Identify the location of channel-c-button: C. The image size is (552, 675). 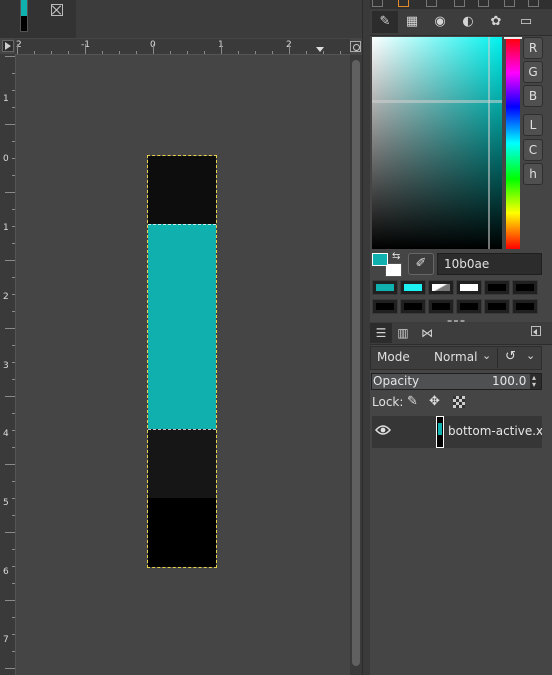
(533, 150).